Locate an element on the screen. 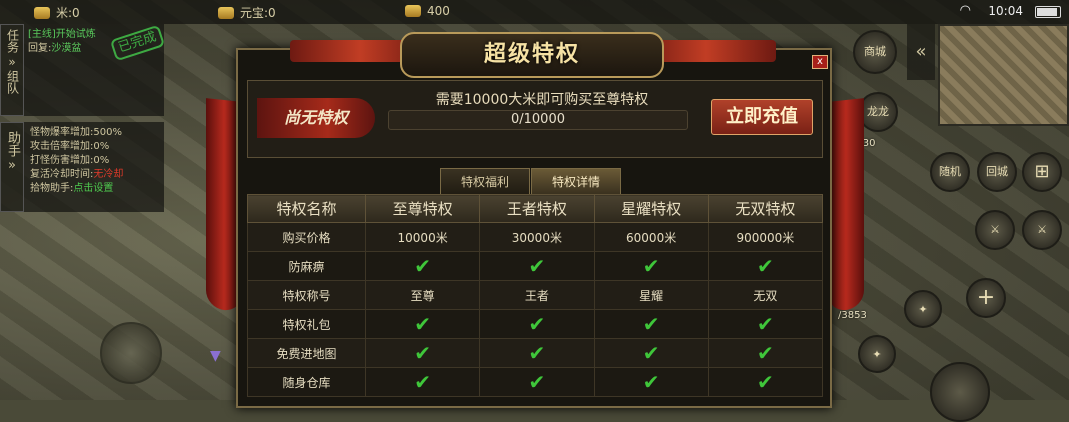 The height and width of the screenshot is (422, 1069). table-row: 随身仓库 ✔ ✔ ✔ ✔ is located at coordinates (535, 382).